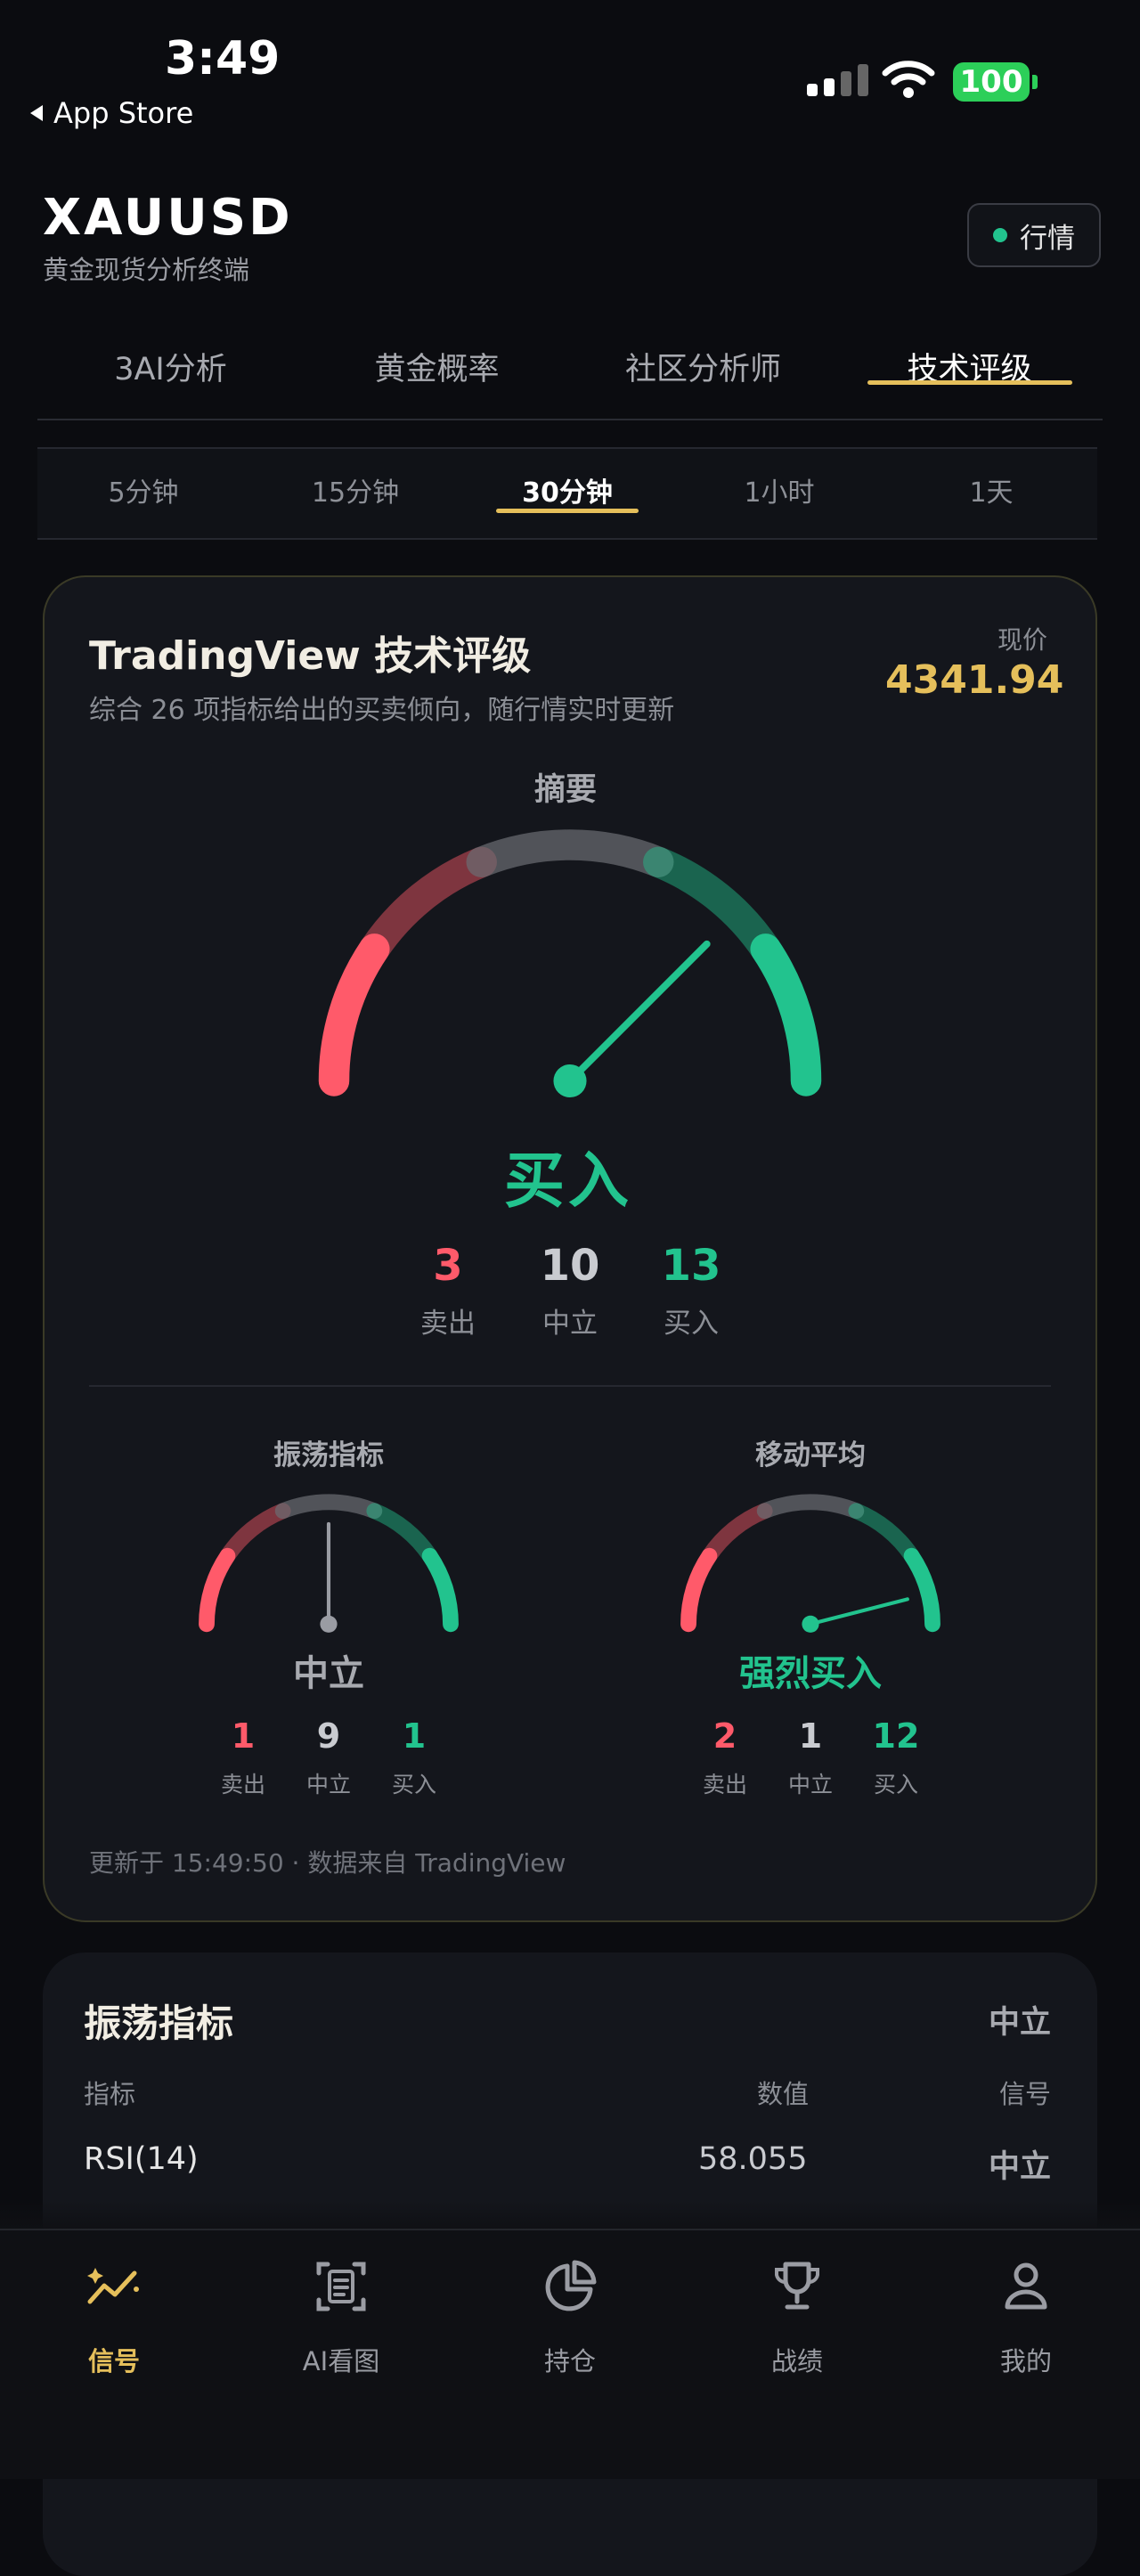 Image resolution: width=1140 pixels, height=2576 pixels. What do you see at coordinates (242, 1785) in the screenshot?
I see `oscillators-sell-label: 卖出` at bounding box center [242, 1785].